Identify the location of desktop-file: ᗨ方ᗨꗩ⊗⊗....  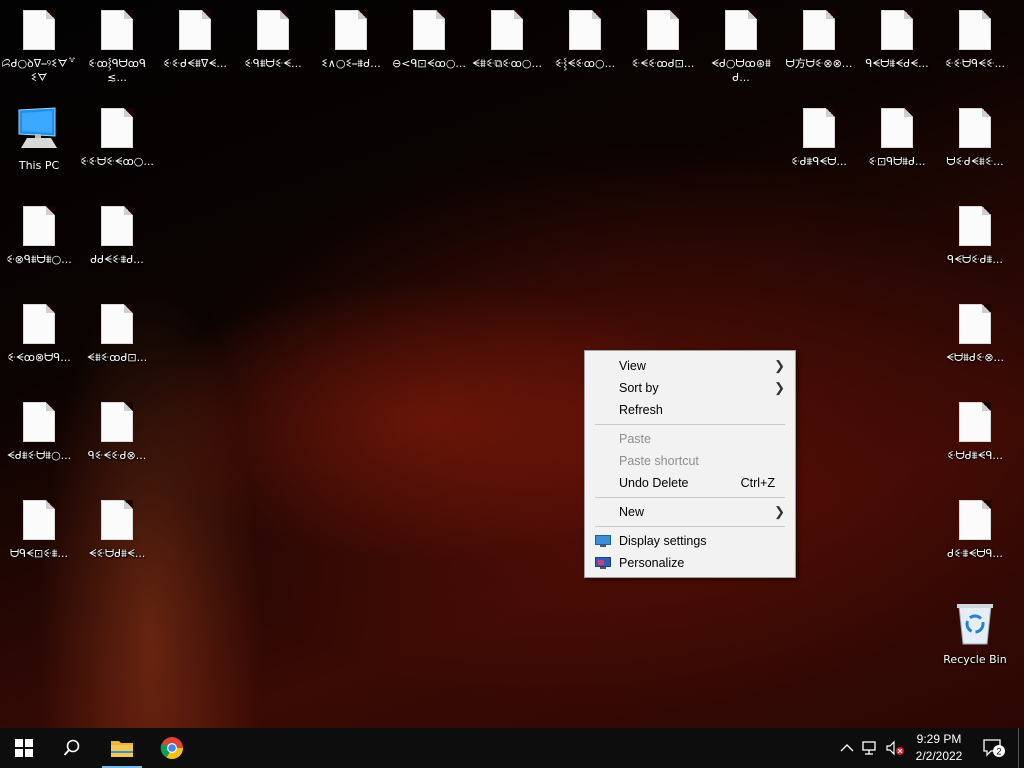
(819, 48).